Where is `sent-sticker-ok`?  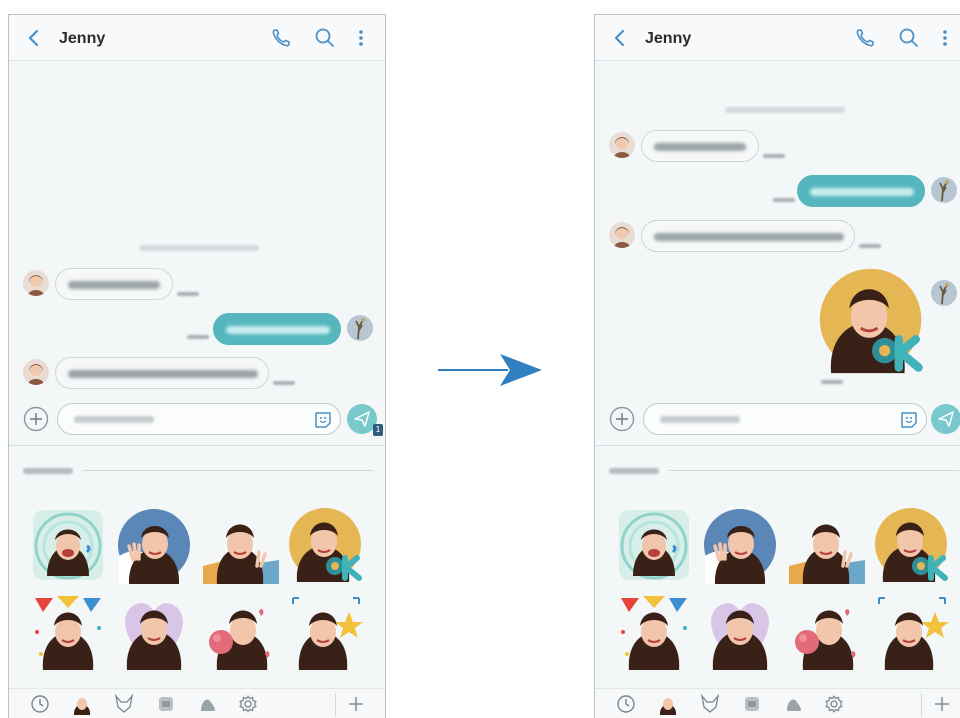
sent-sticker-ok is located at coordinates (872, 321).